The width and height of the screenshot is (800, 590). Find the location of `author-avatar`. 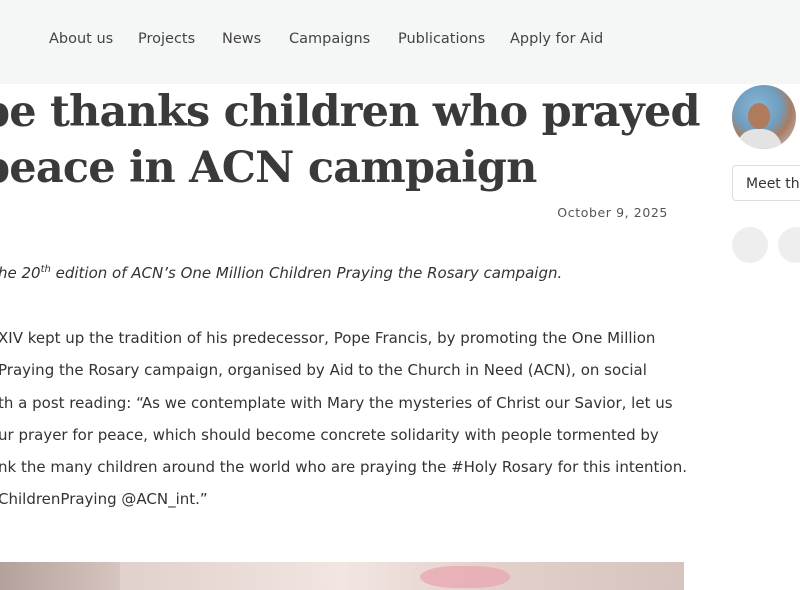

author-avatar is located at coordinates (764, 117).